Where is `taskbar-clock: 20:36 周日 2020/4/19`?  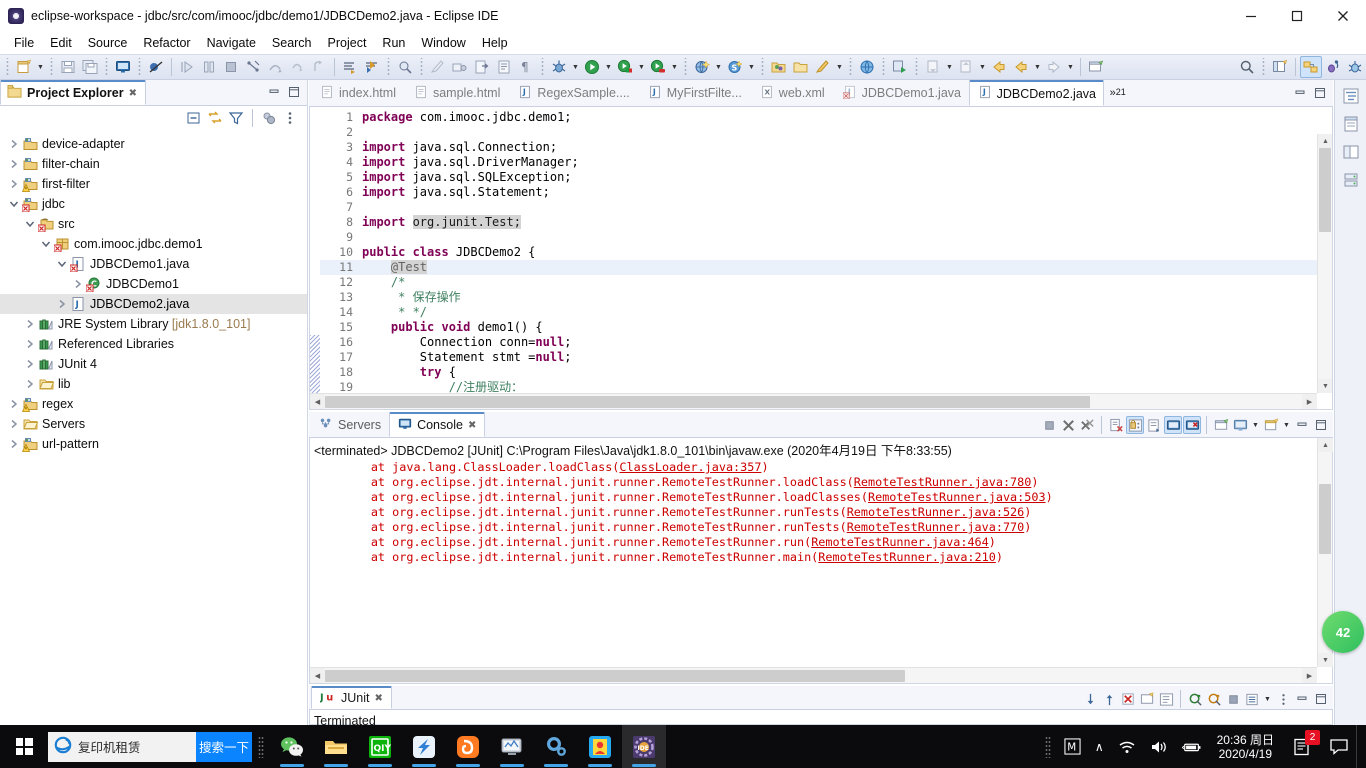
taskbar-clock: 20:36 周日 2020/4/19 is located at coordinates (1245, 747).